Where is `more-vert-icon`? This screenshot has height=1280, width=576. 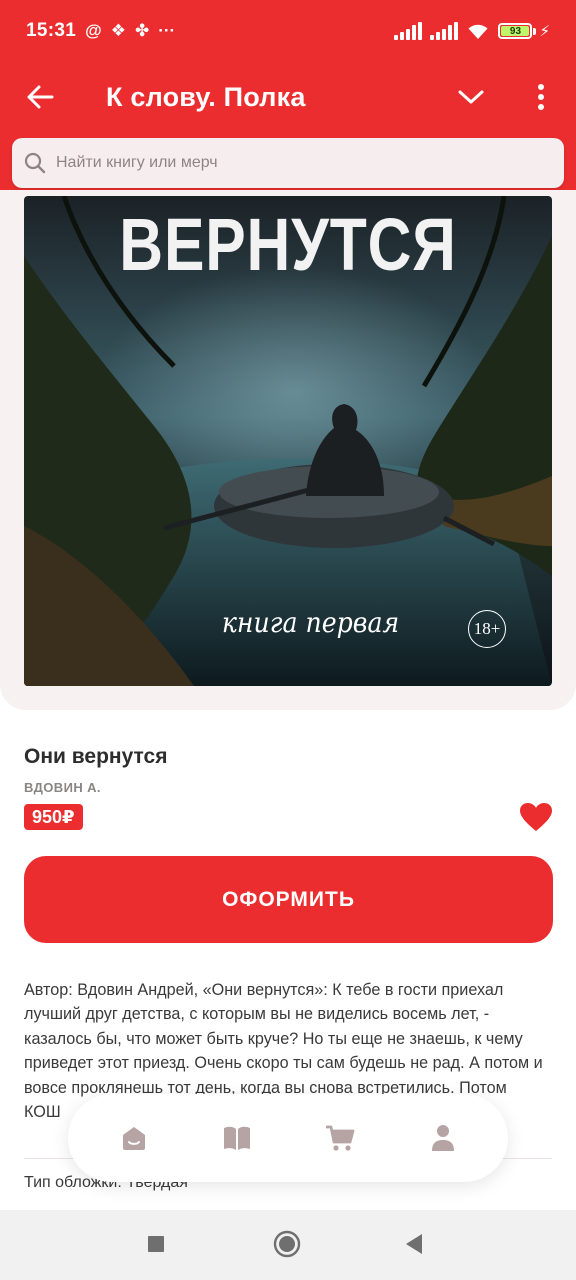 more-vert-icon is located at coordinates (541, 97).